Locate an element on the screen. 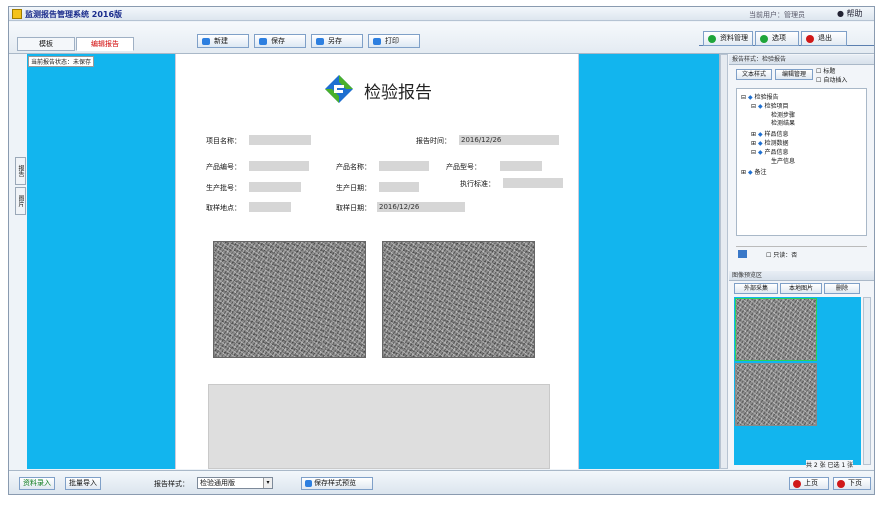  save-as-icon is located at coordinates (320, 41).